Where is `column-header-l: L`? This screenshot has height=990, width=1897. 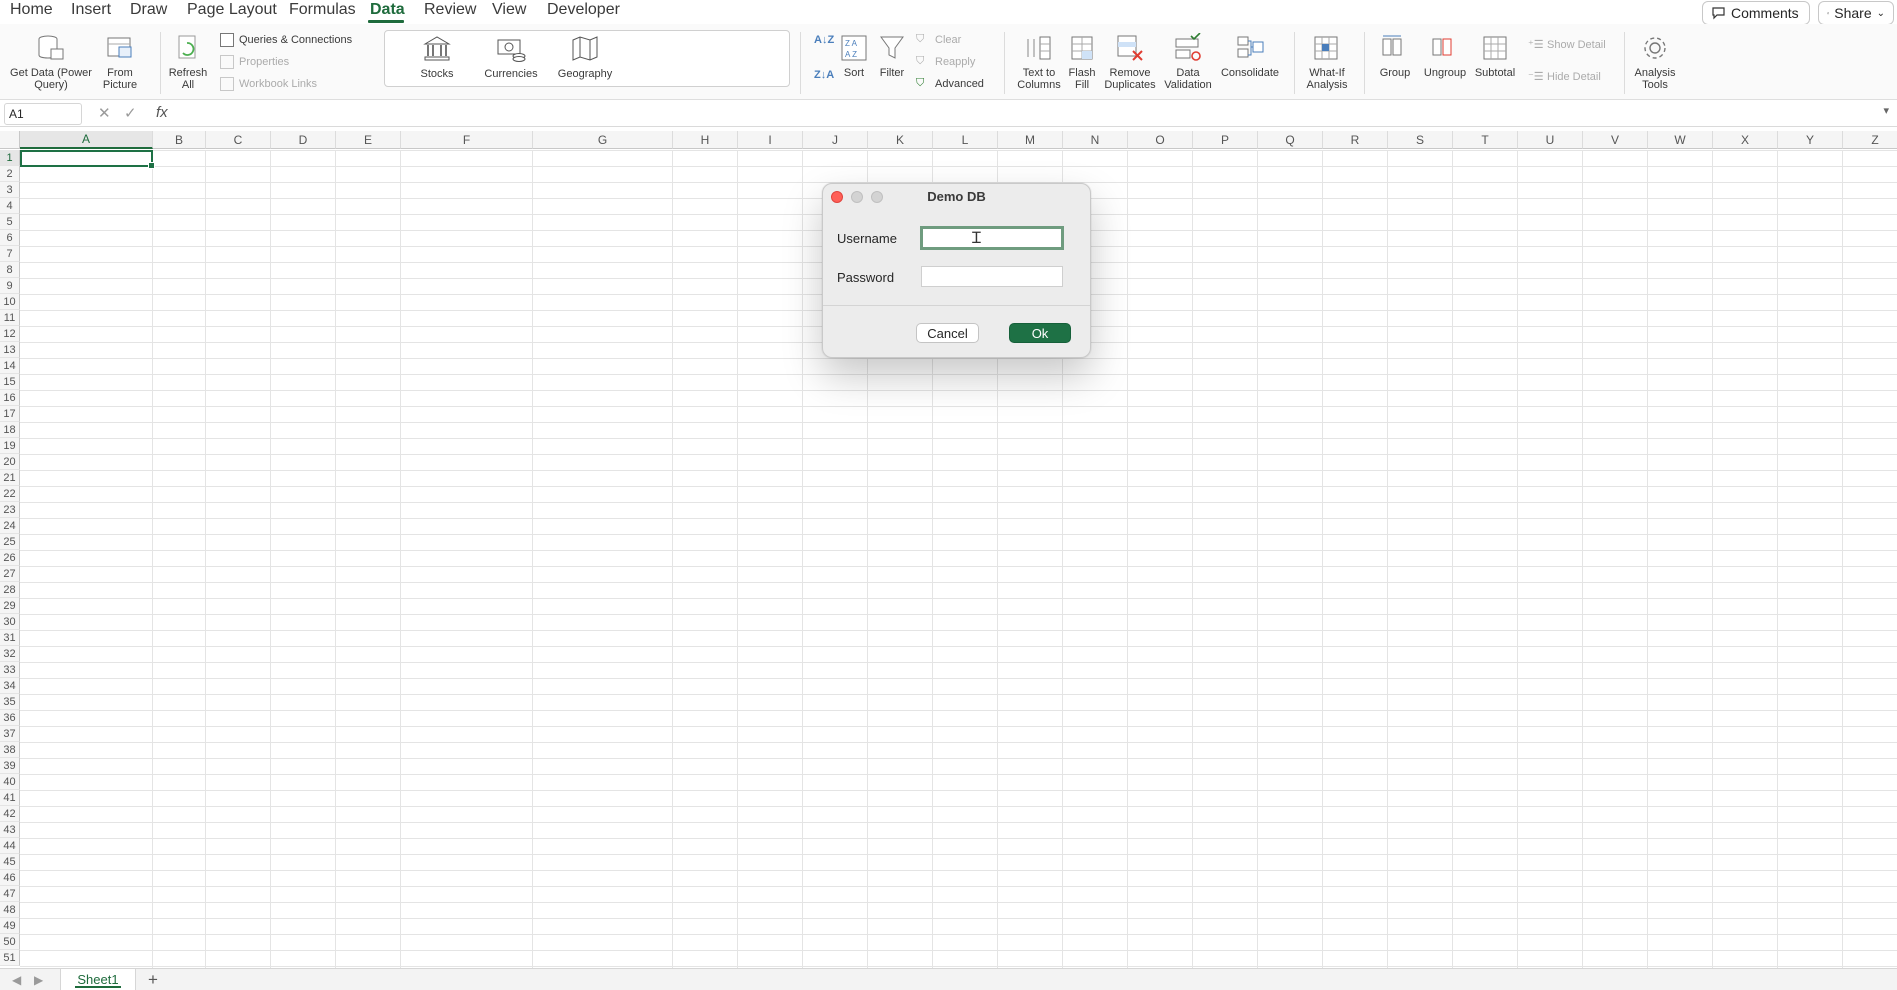 column-header-l: L is located at coordinates (965, 140).